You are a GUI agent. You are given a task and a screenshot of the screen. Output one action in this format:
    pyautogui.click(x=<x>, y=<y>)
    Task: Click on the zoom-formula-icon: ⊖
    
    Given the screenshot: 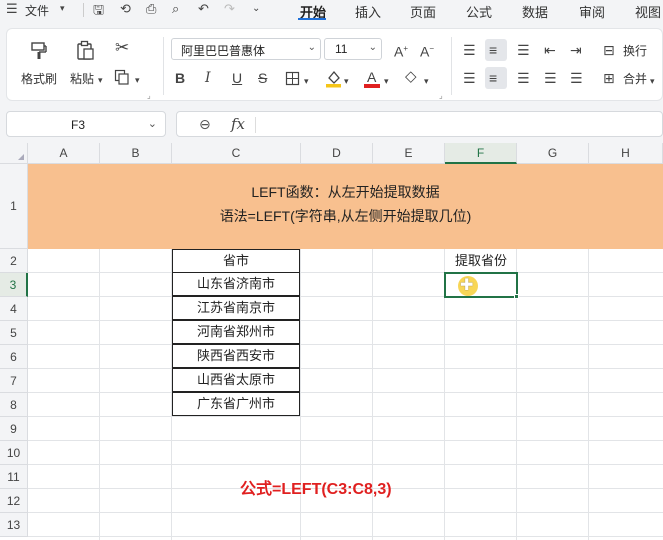 What is the action you would take?
    pyautogui.click(x=205, y=124)
    